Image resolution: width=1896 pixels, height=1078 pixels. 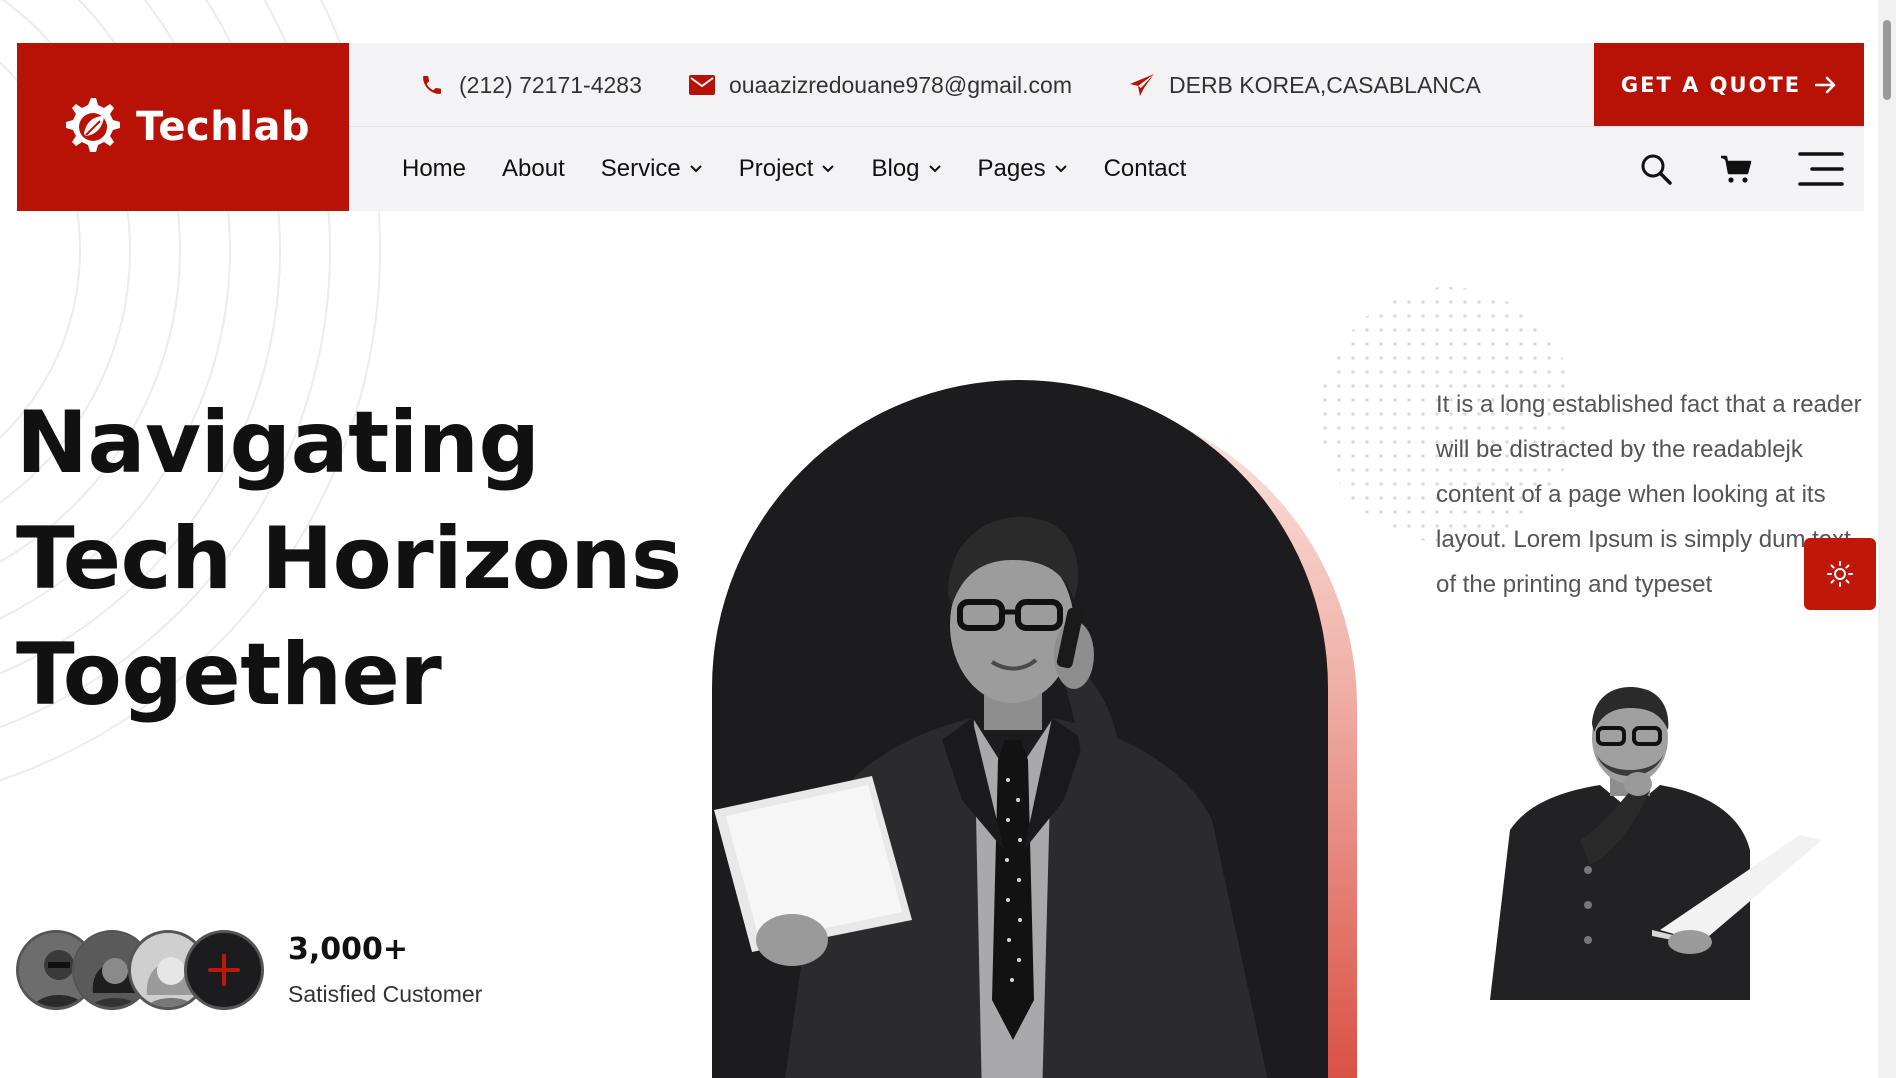 What do you see at coordinates (1325, 84) in the screenshot?
I see `address-text: DERB KOREA,CASABLANCA` at bounding box center [1325, 84].